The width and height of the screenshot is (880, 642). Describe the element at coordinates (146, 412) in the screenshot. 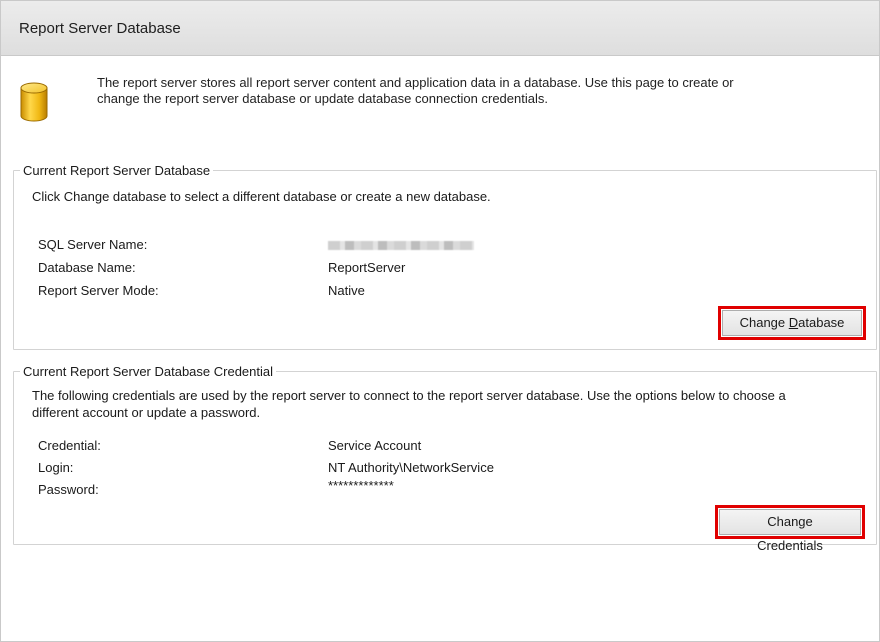

I see `credentials-description-line-2: different account or update a password.` at that location.